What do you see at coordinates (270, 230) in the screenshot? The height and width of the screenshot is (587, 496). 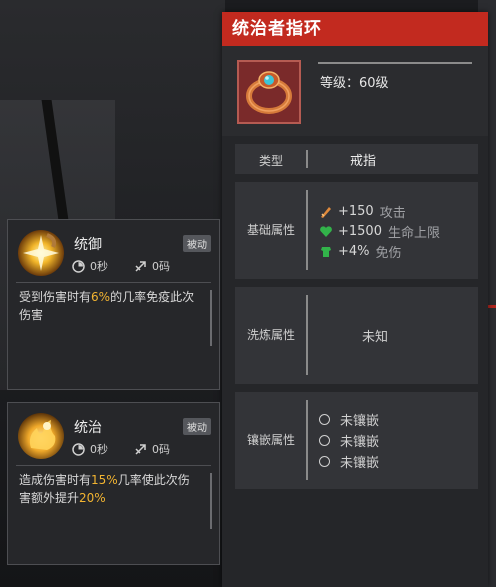 I see `base-label: 基础属性` at bounding box center [270, 230].